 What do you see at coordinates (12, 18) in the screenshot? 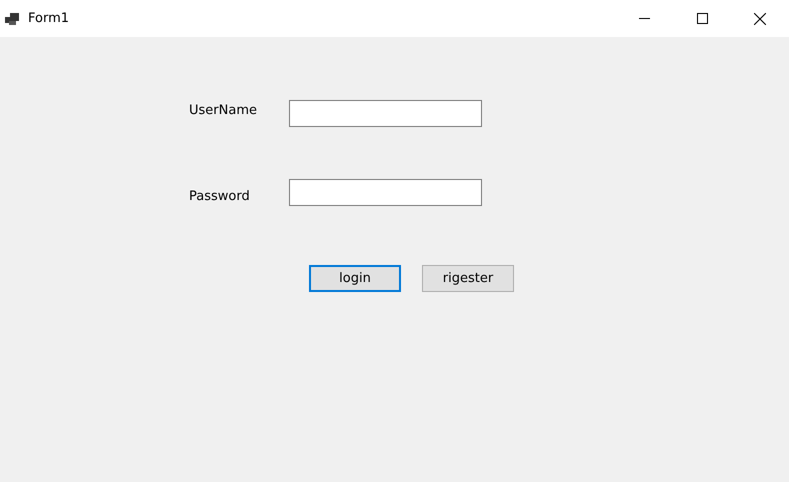
I see `app-icon` at bounding box center [12, 18].